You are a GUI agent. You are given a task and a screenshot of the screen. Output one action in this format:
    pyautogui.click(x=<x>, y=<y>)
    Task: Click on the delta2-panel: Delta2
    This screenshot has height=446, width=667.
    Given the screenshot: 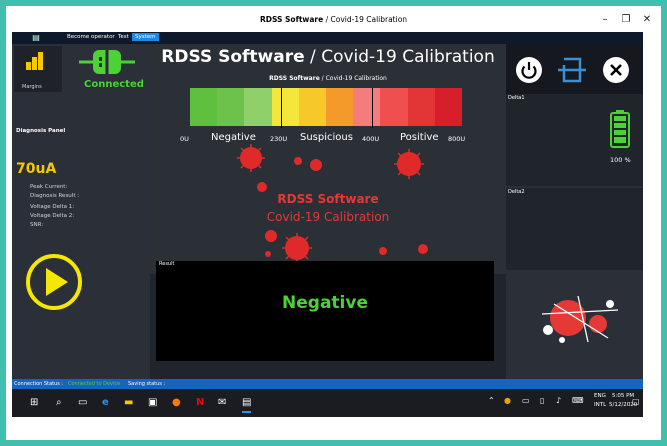 What is the action you would take?
    pyautogui.click(x=574, y=229)
    